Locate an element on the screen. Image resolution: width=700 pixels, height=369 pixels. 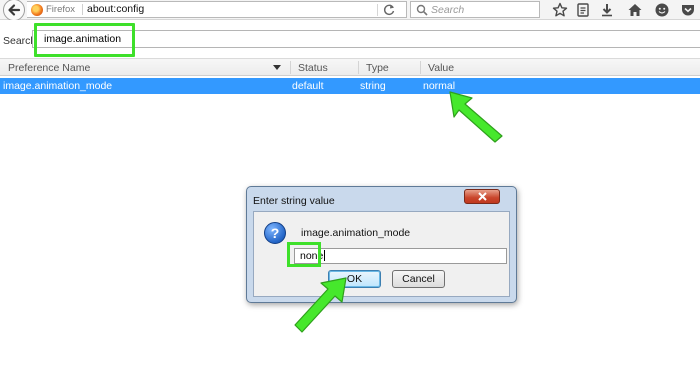
cell-name: image.animation_mode is located at coordinates (58, 86).